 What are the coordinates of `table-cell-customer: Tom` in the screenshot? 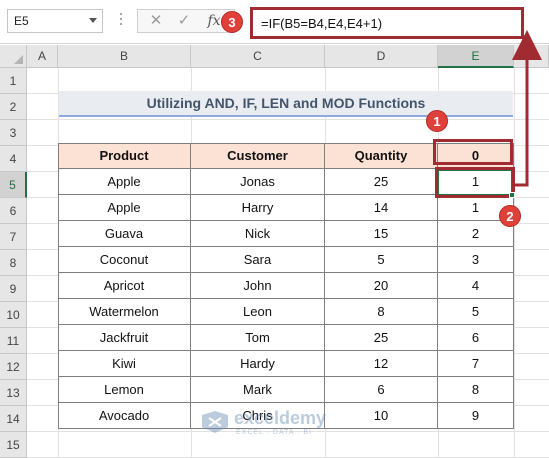 It's located at (258, 338).